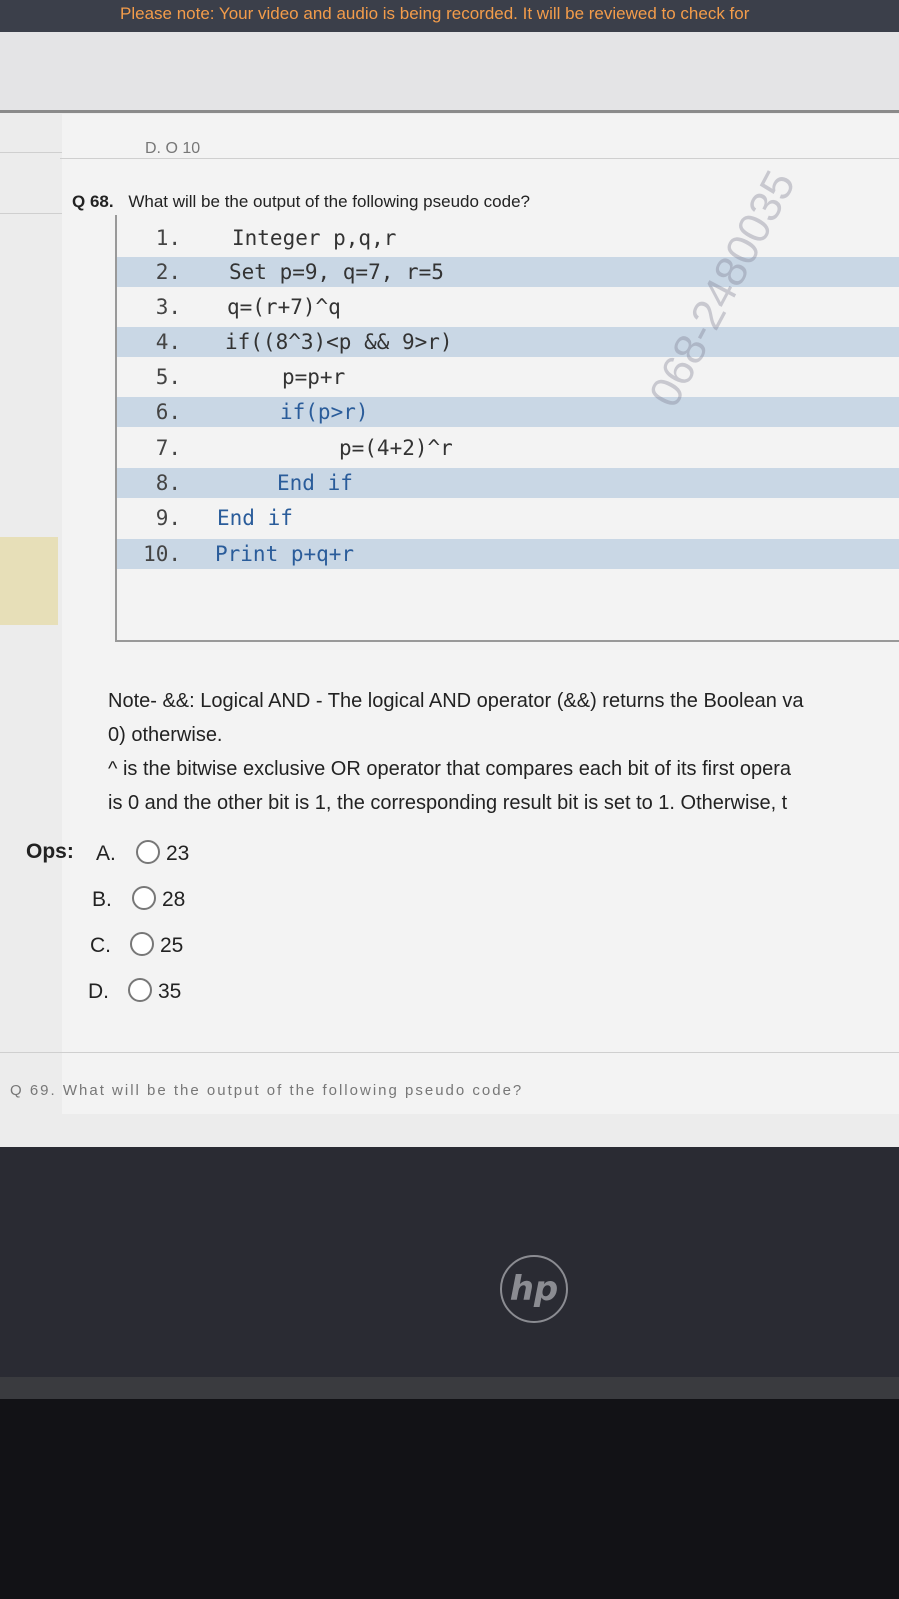  What do you see at coordinates (162, 554) in the screenshot?
I see `line-number: 10.` at bounding box center [162, 554].